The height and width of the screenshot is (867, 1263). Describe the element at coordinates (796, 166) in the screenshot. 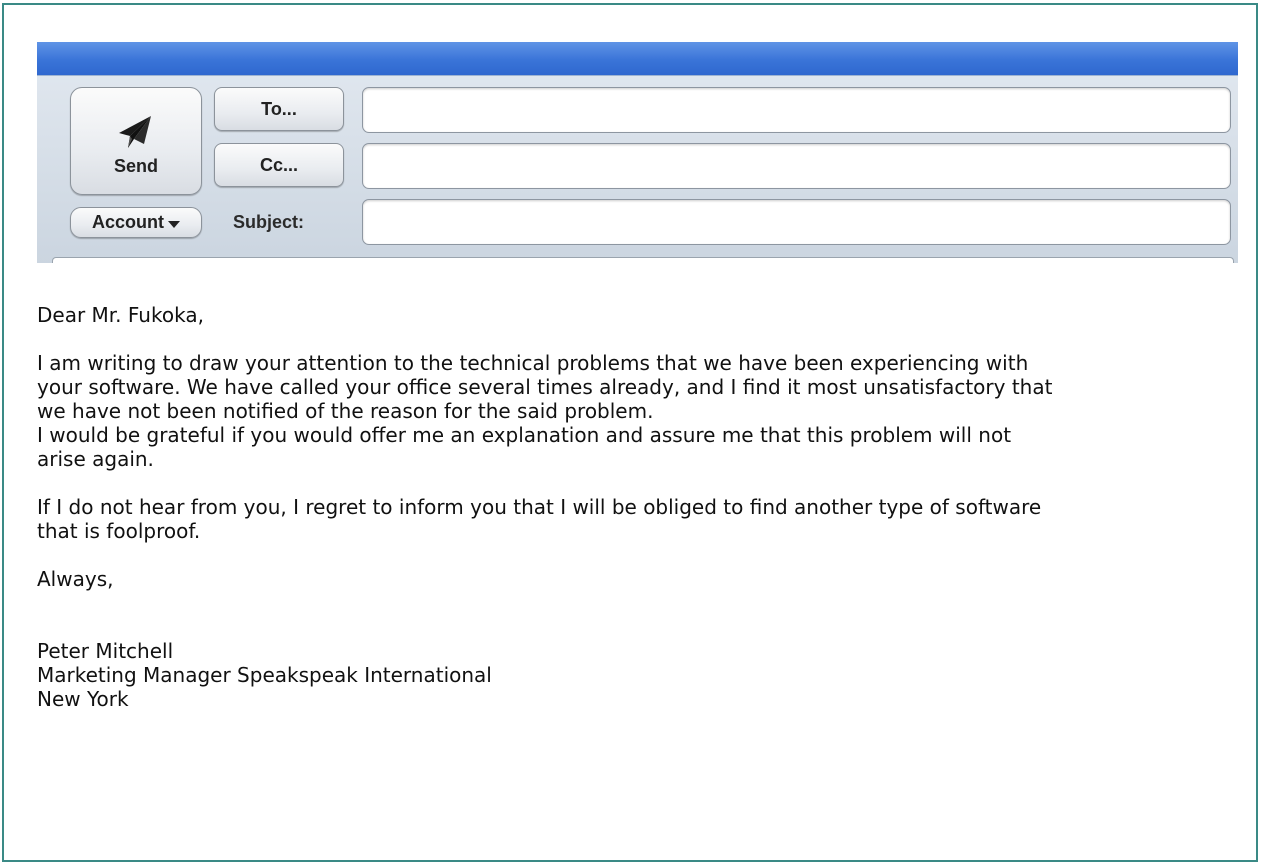

I see `cc-field` at that location.